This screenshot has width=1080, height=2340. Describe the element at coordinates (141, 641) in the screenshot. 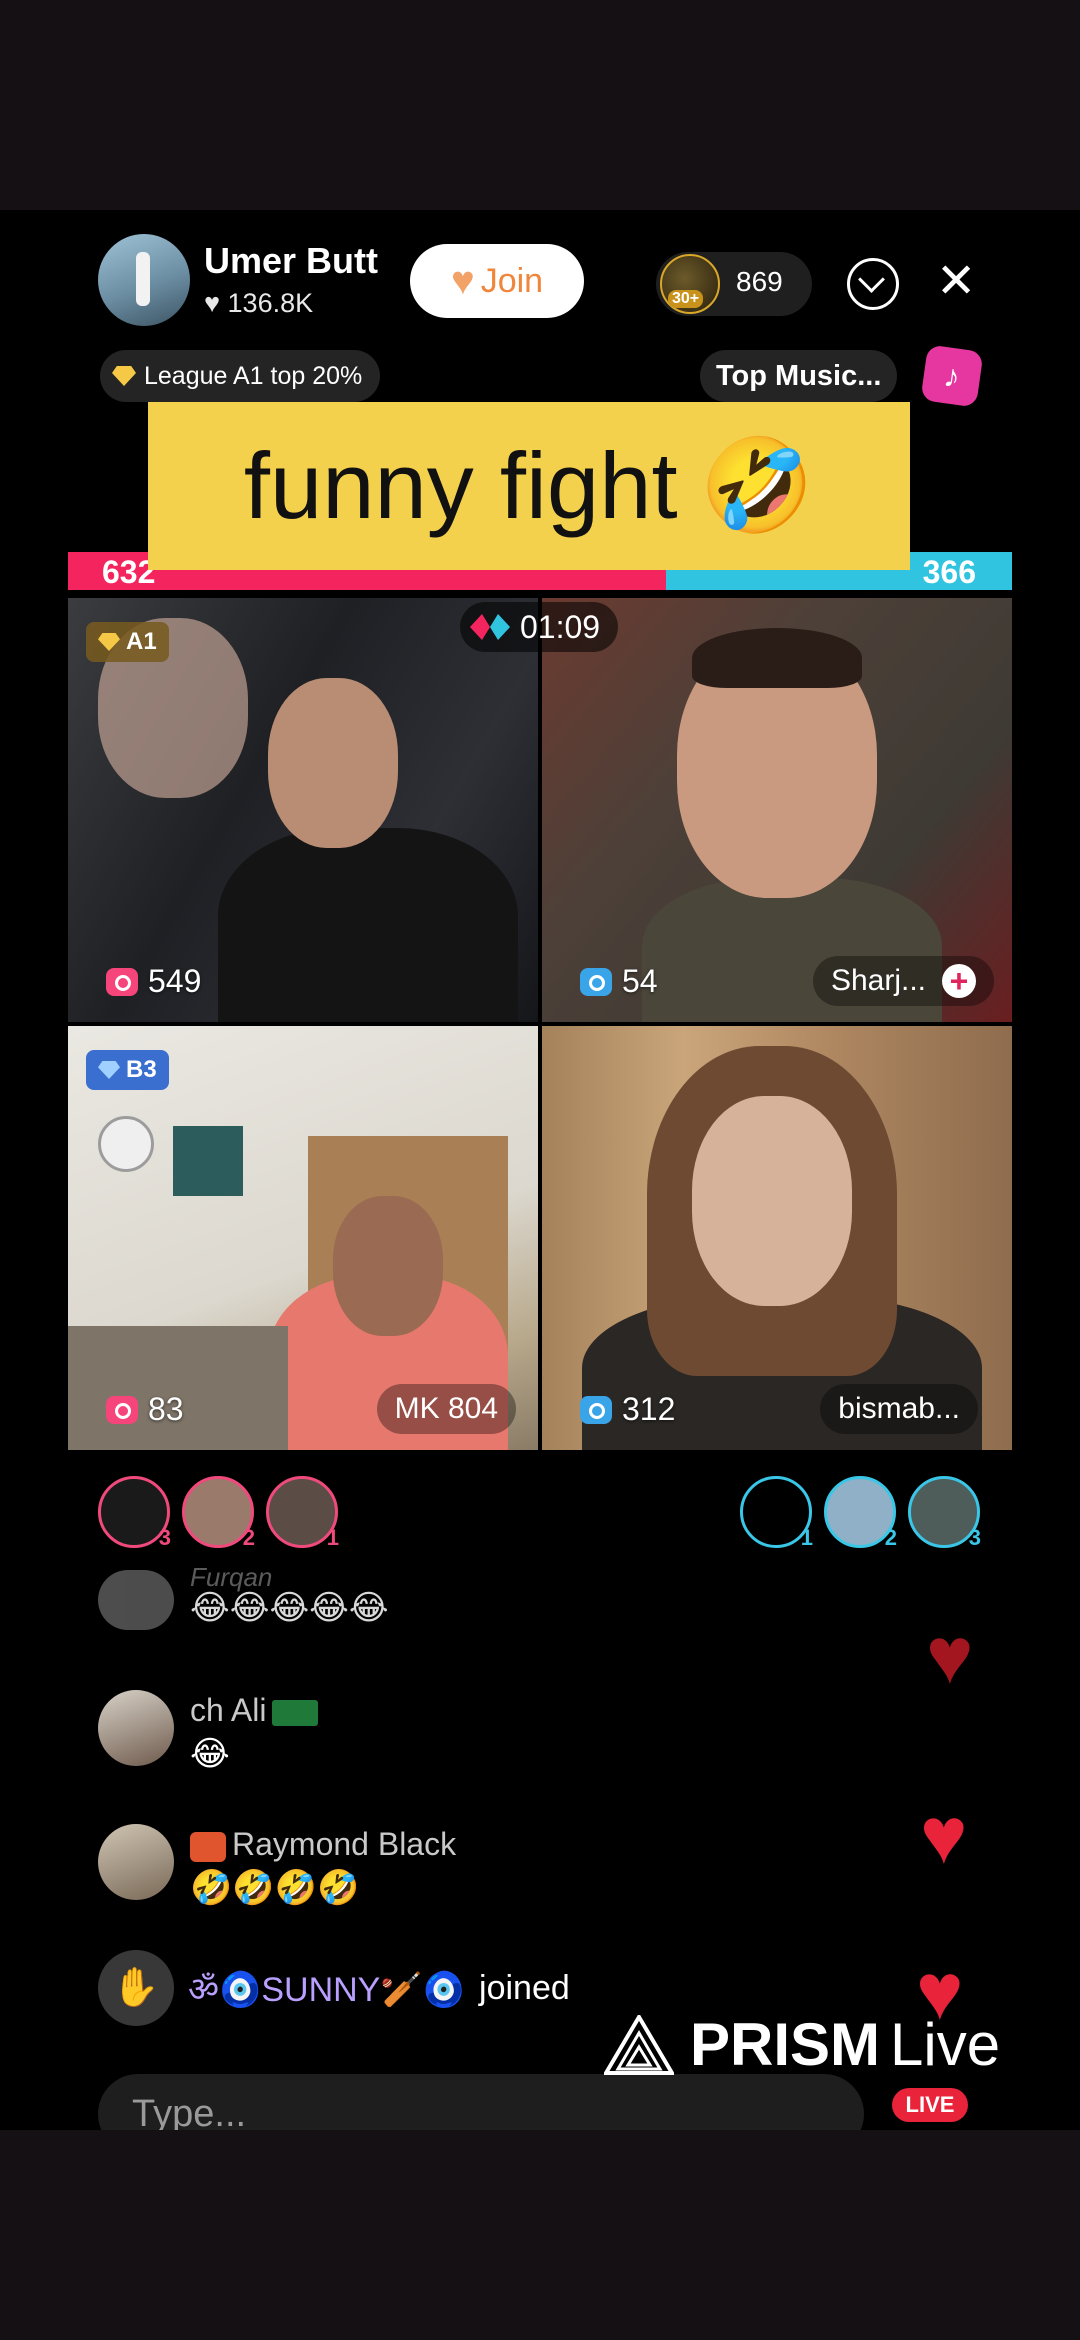

I see `tile-badge-text: A1` at that location.